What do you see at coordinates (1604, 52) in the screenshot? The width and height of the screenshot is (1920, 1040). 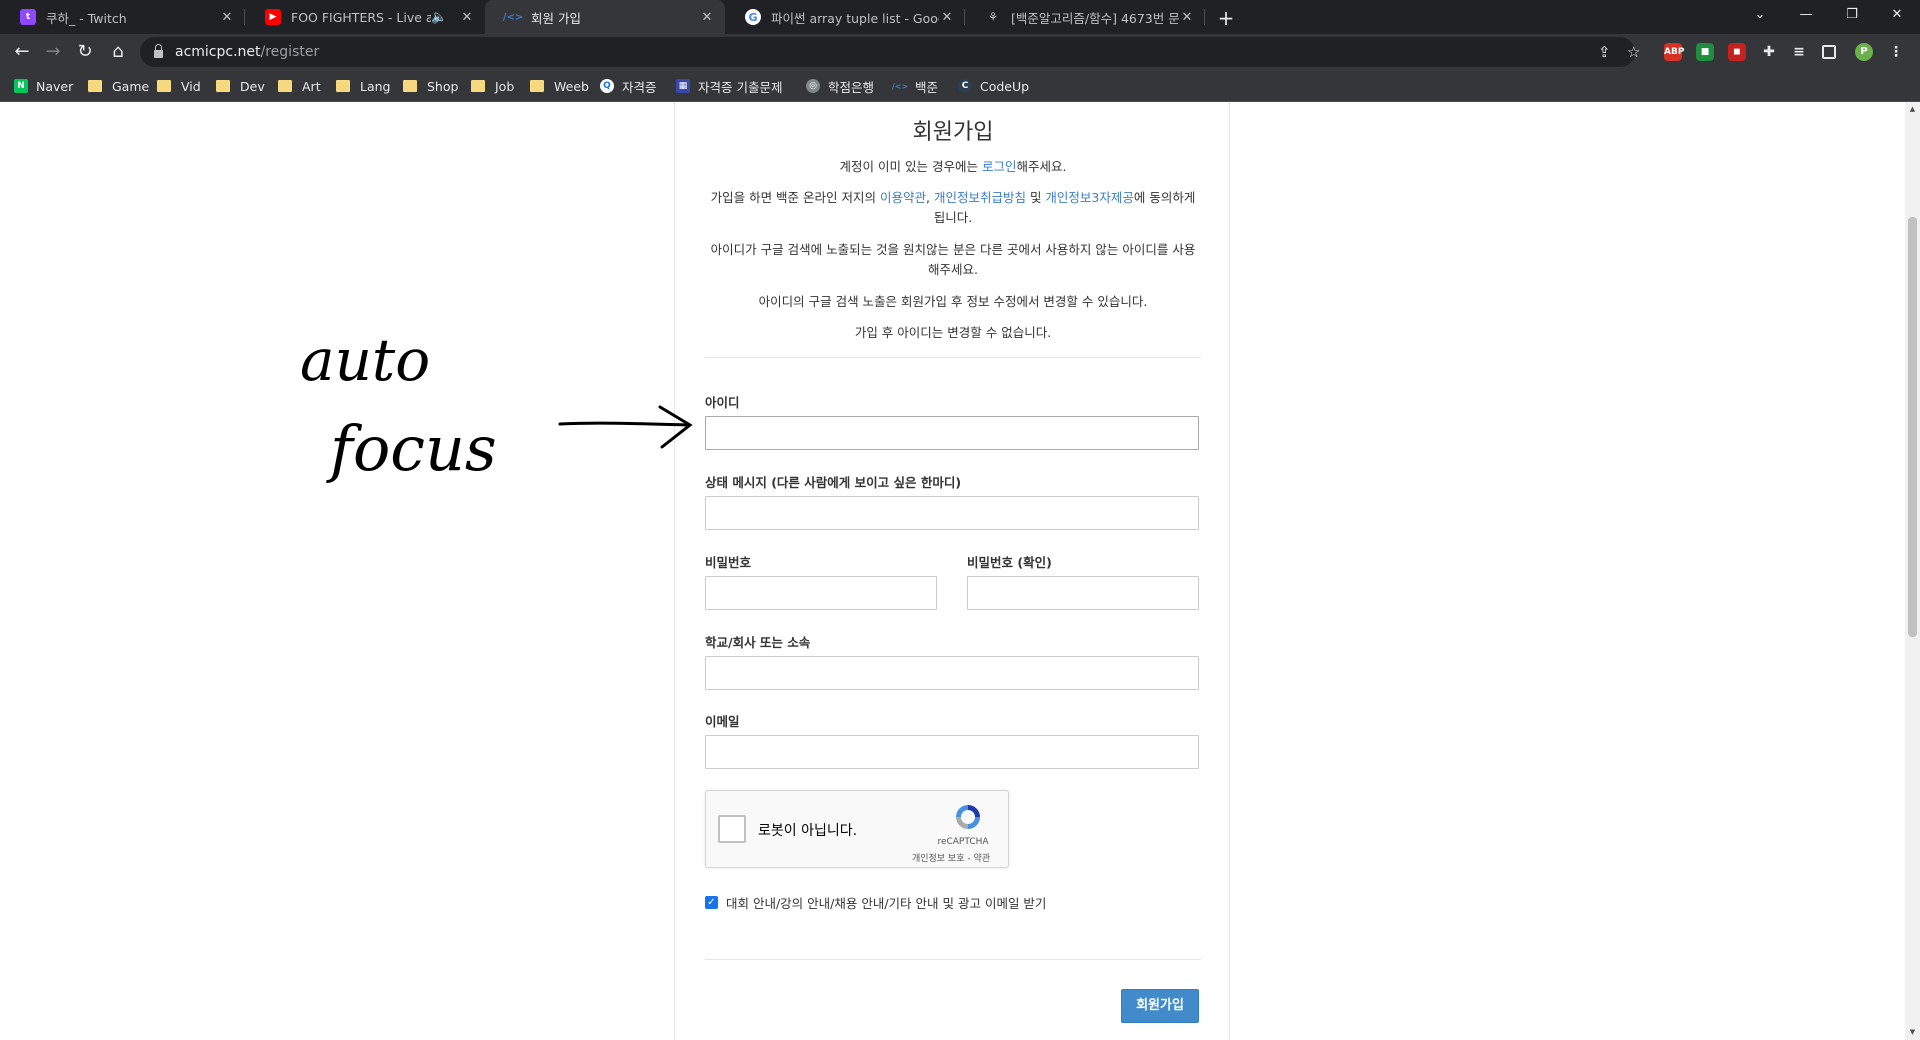 I see `share-icon: ⇪` at bounding box center [1604, 52].